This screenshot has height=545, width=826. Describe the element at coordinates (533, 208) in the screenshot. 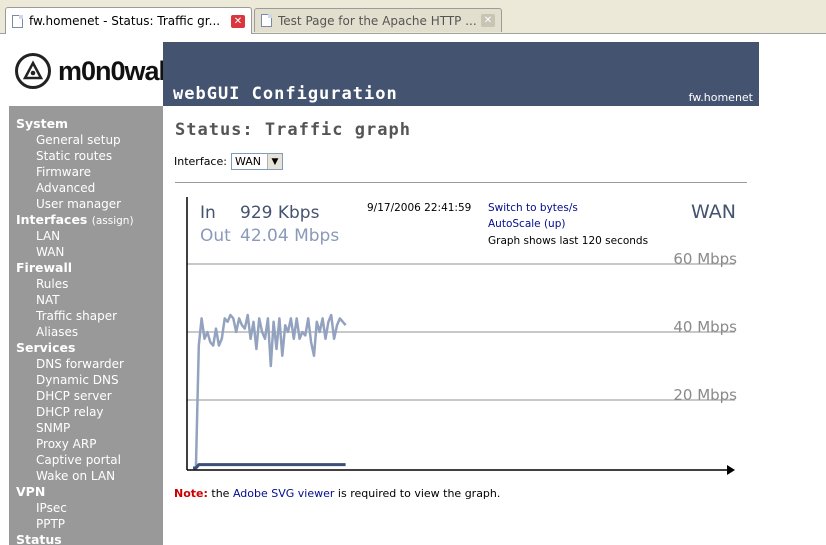

I see `switch-bytes-link: Switch to bytes/s` at that location.